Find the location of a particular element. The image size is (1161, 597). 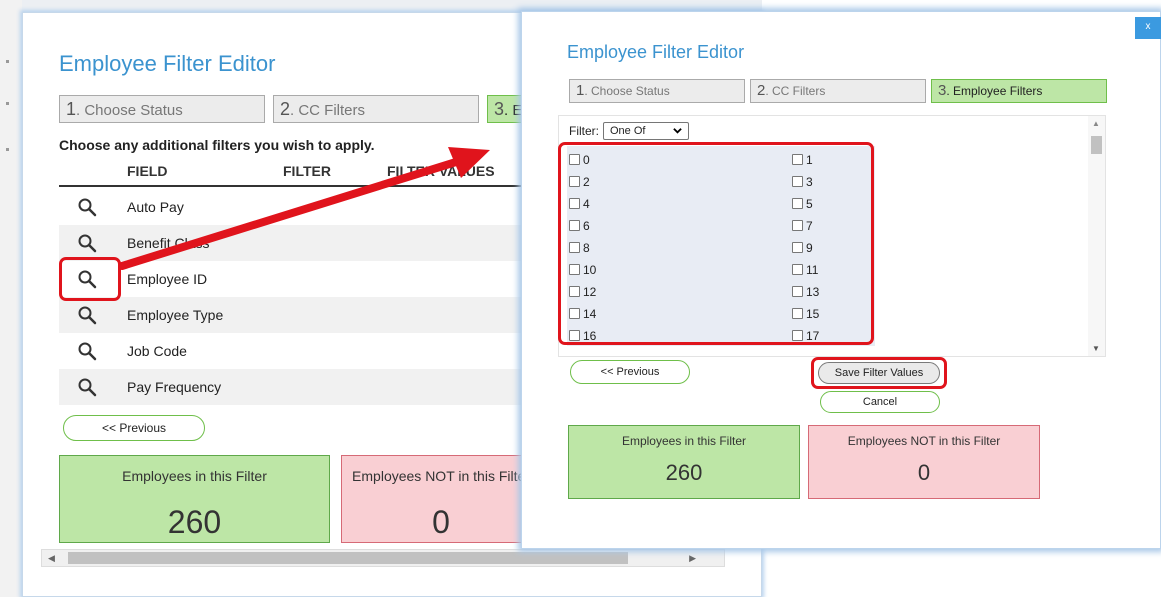

scroll-down-icon: ▼ is located at coordinates (1096, 348).